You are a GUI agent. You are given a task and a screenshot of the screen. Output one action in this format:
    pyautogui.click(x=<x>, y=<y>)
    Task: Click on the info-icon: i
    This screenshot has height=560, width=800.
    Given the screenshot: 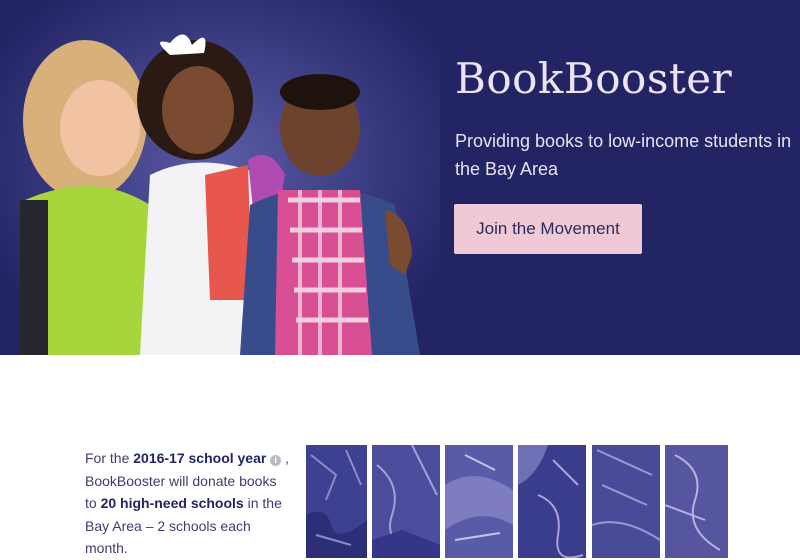 What is the action you would take?
    pyautogui.click(x=276, y=460)
    